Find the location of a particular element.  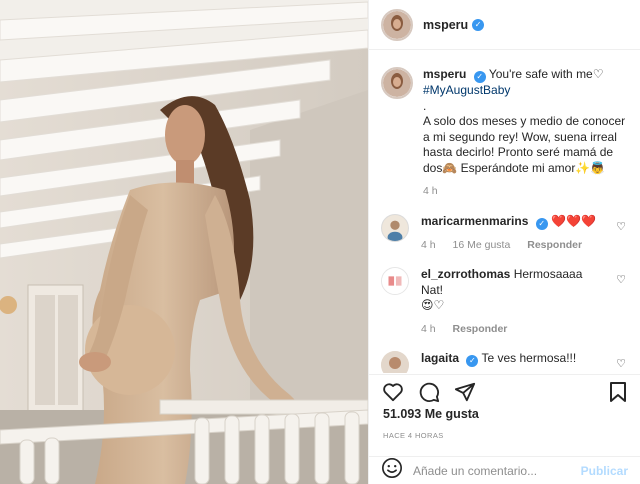

comment-input is located at coordinates (497, 470).